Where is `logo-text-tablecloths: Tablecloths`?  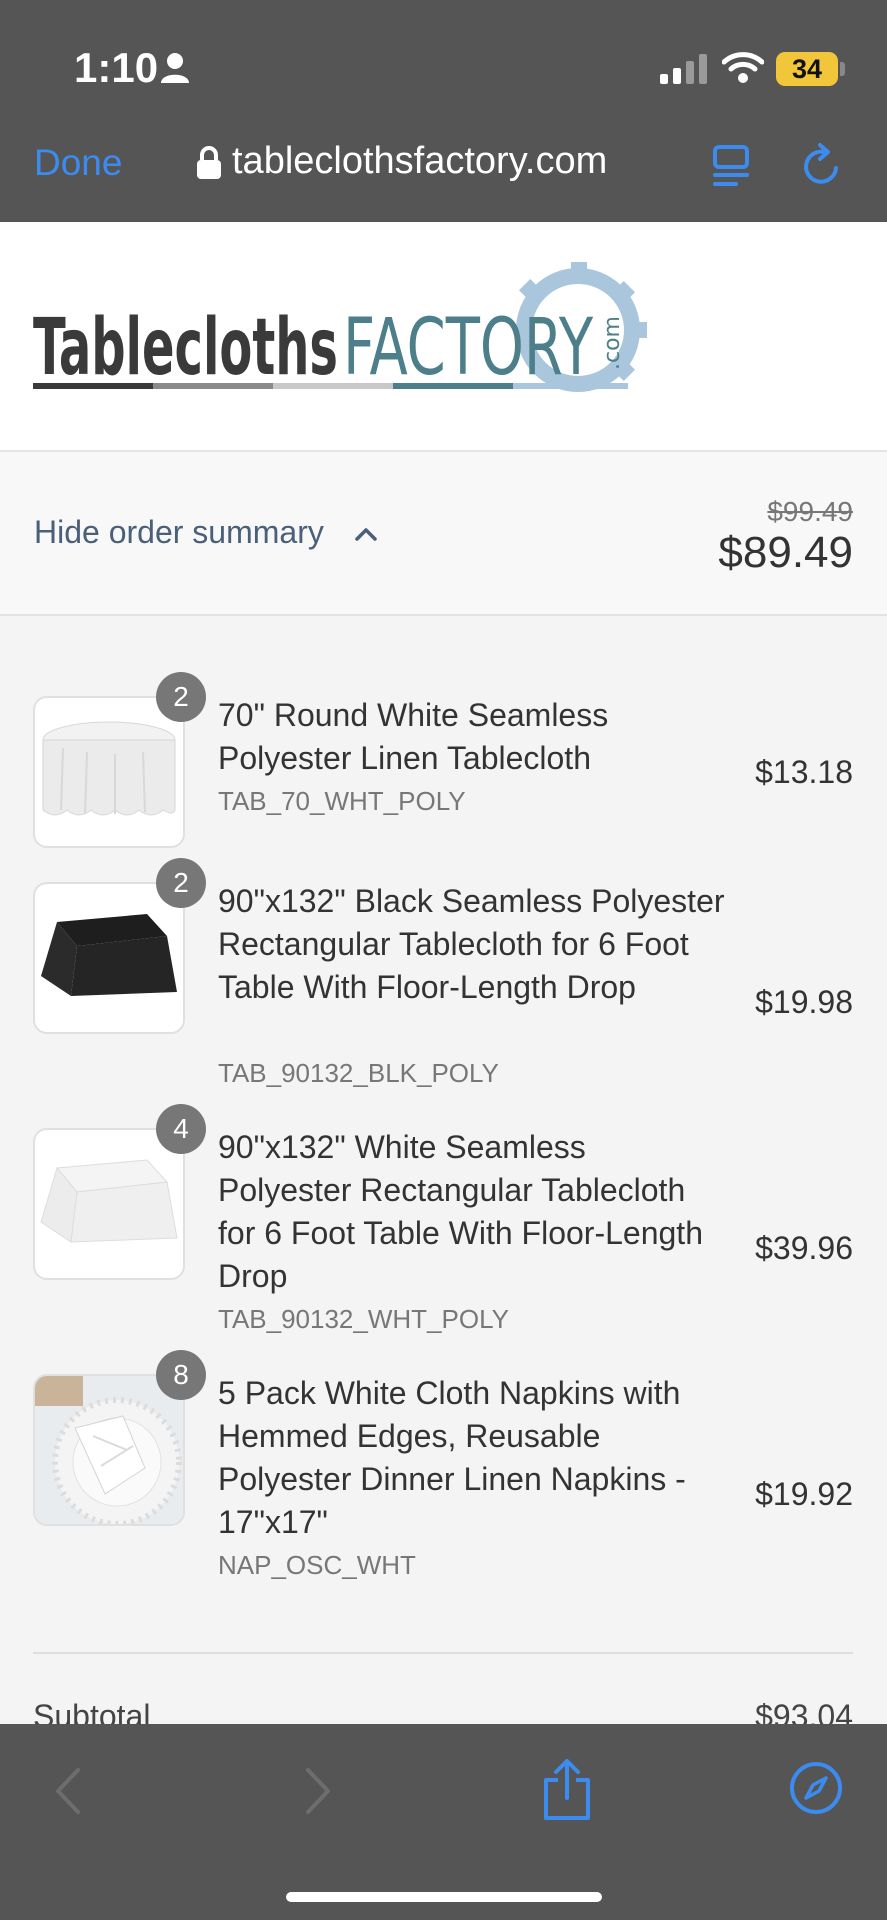 logo-text-tablecloths: Tablecloths is located at coordinates (185, 348).